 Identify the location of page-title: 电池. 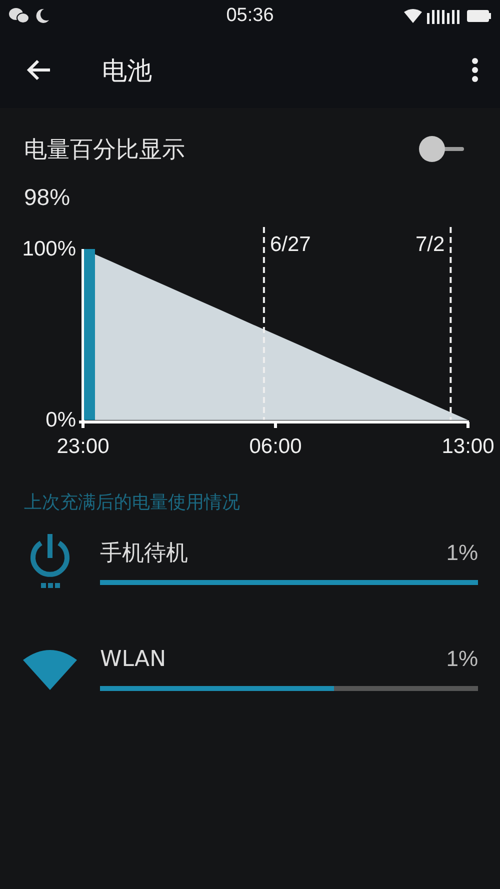
(127, 70).